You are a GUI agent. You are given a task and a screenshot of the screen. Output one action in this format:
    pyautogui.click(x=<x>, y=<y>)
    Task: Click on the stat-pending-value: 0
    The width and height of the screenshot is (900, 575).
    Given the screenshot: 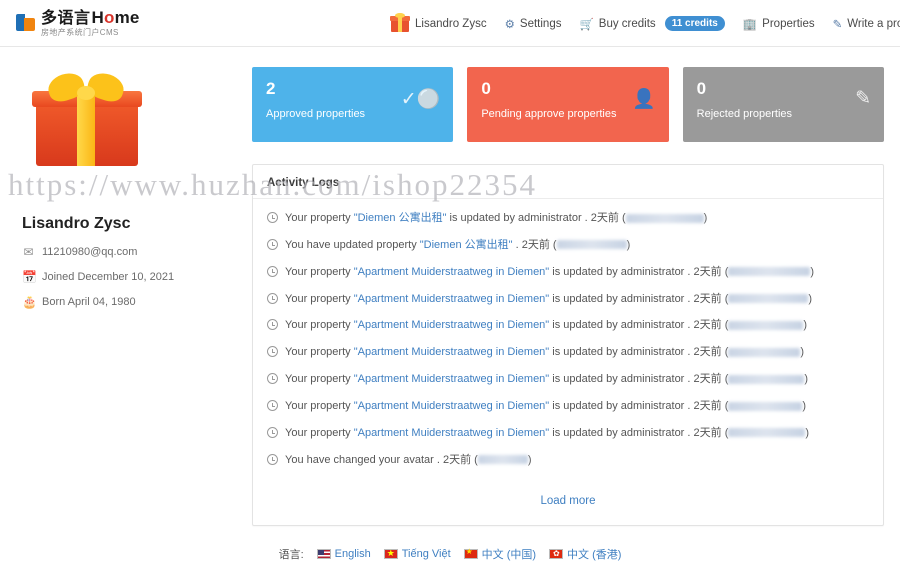 What is the action you would take?
    pyautogui.click(x=486, y=88)
    